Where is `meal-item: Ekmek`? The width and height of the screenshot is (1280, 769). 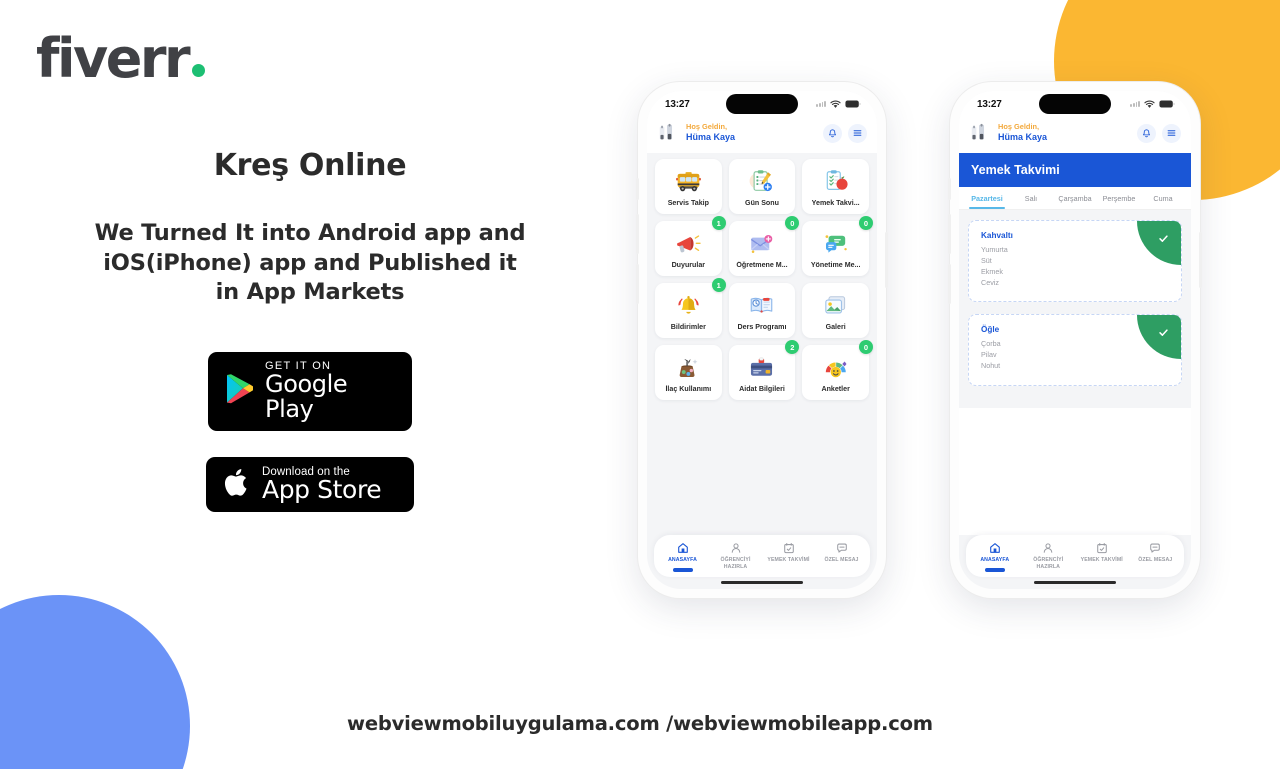
meal-item: Ekmek is located at coordinates (992, 271).